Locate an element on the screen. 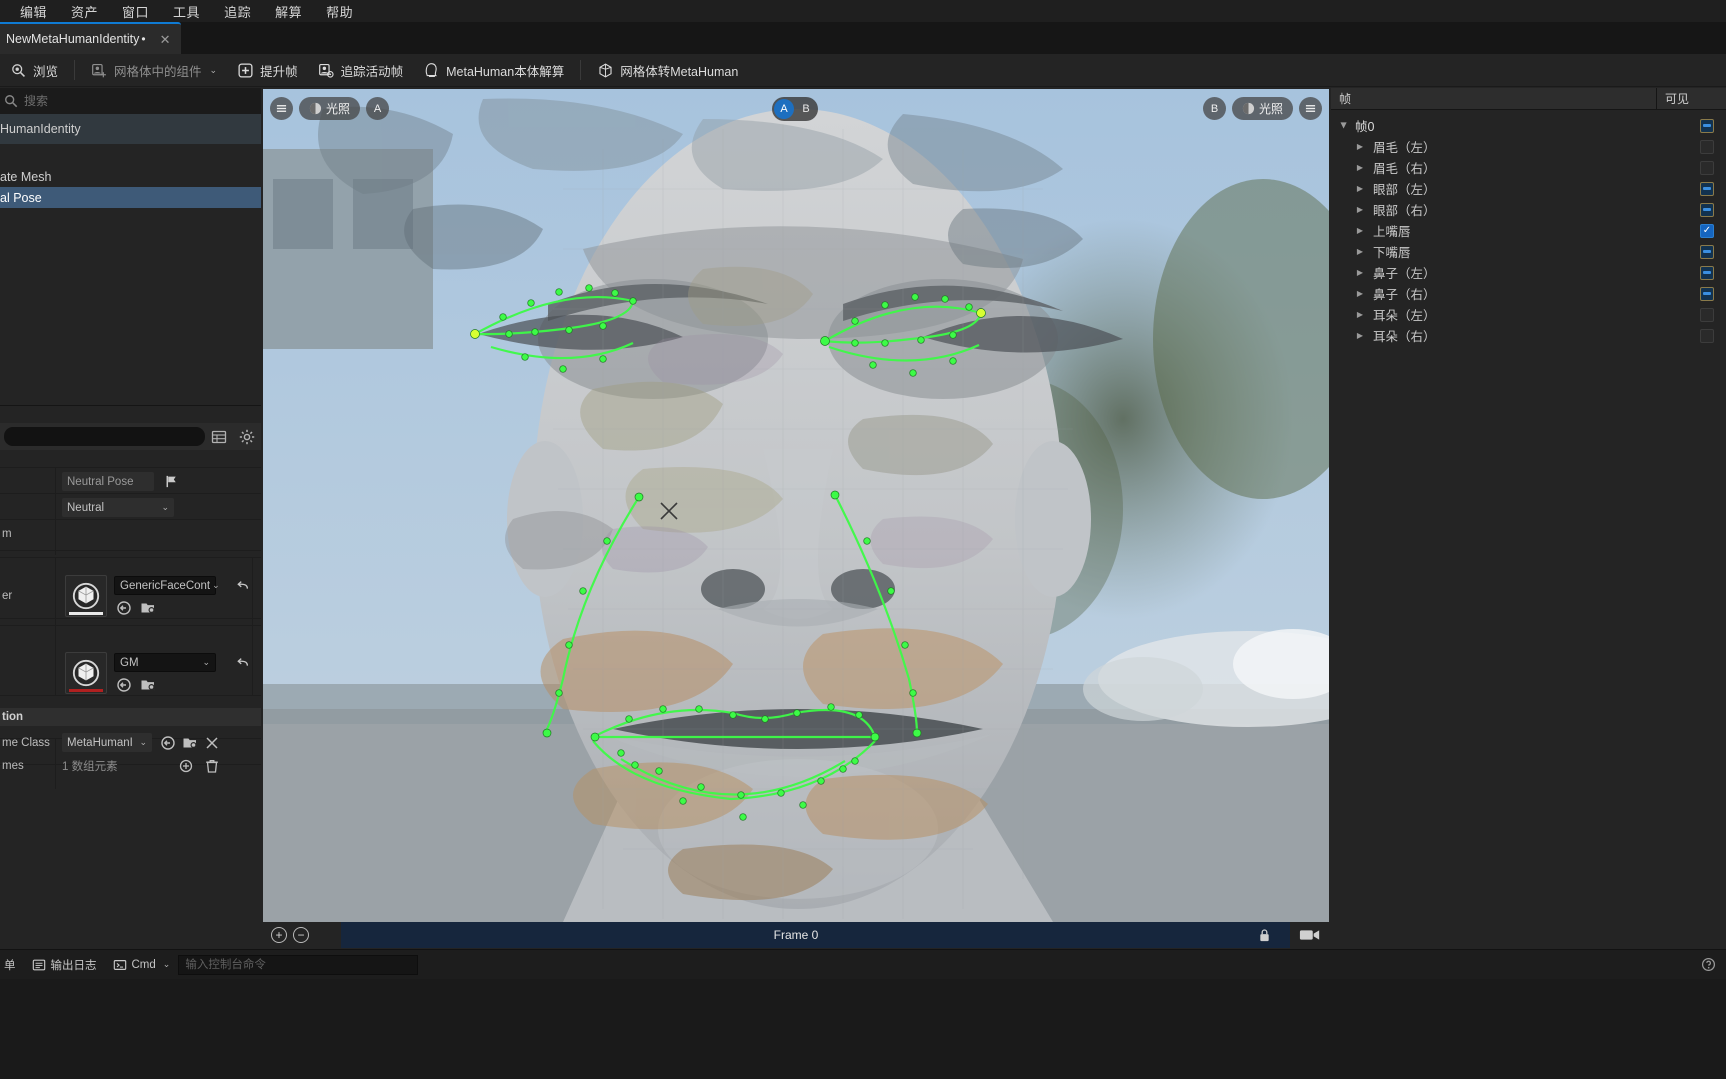  frames-row-ear-right: ▶ 耳朵（右） is located at coordinates (1528, 335).